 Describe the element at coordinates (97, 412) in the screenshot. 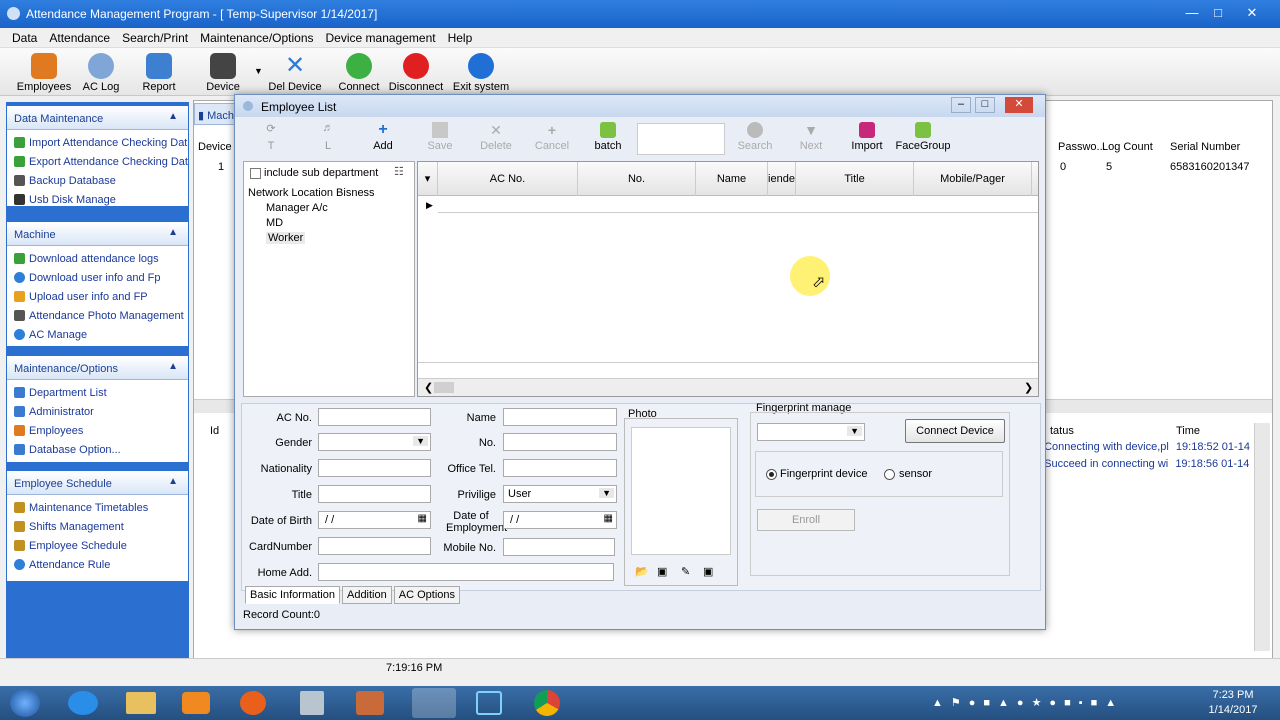

I see `sidebar-item-admin: Administrator` at that location.